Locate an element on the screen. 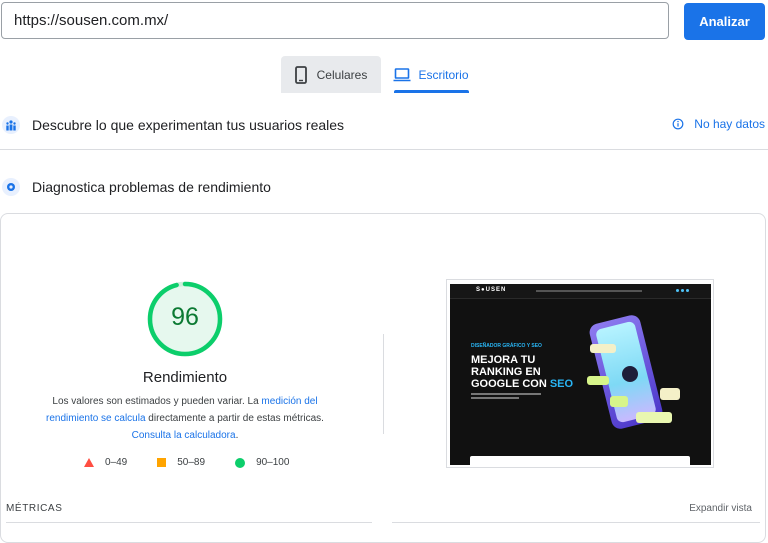  legend-item-fail: 0–49 is located at coordinates (105, 462).